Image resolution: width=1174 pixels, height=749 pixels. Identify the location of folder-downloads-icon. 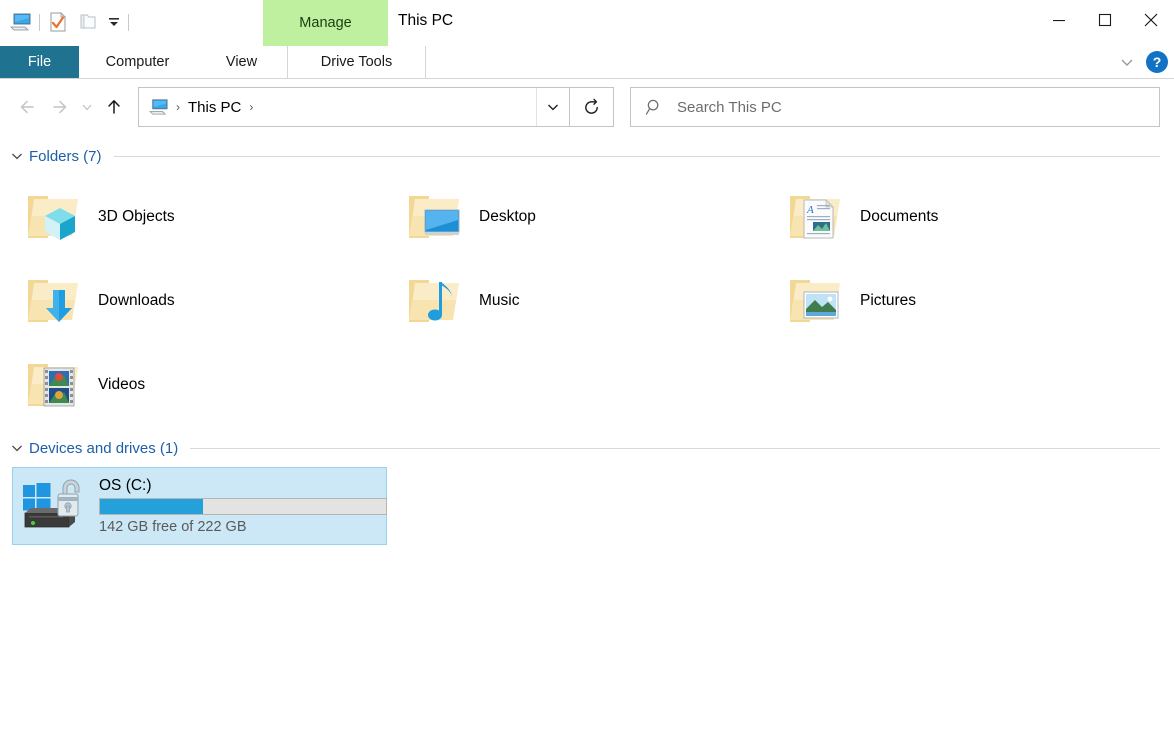
(54, 301).